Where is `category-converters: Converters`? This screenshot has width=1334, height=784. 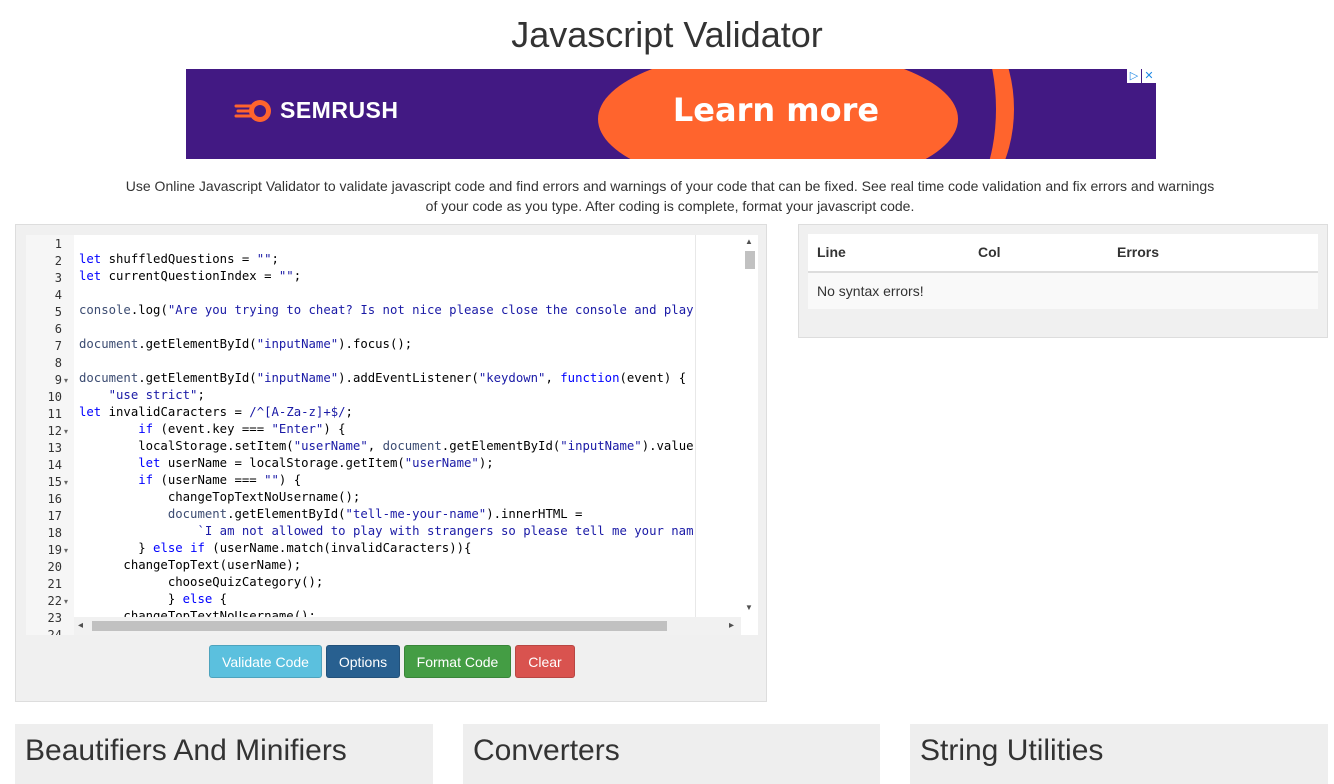
category-converters: Converters is located at coordinates (671, 754).